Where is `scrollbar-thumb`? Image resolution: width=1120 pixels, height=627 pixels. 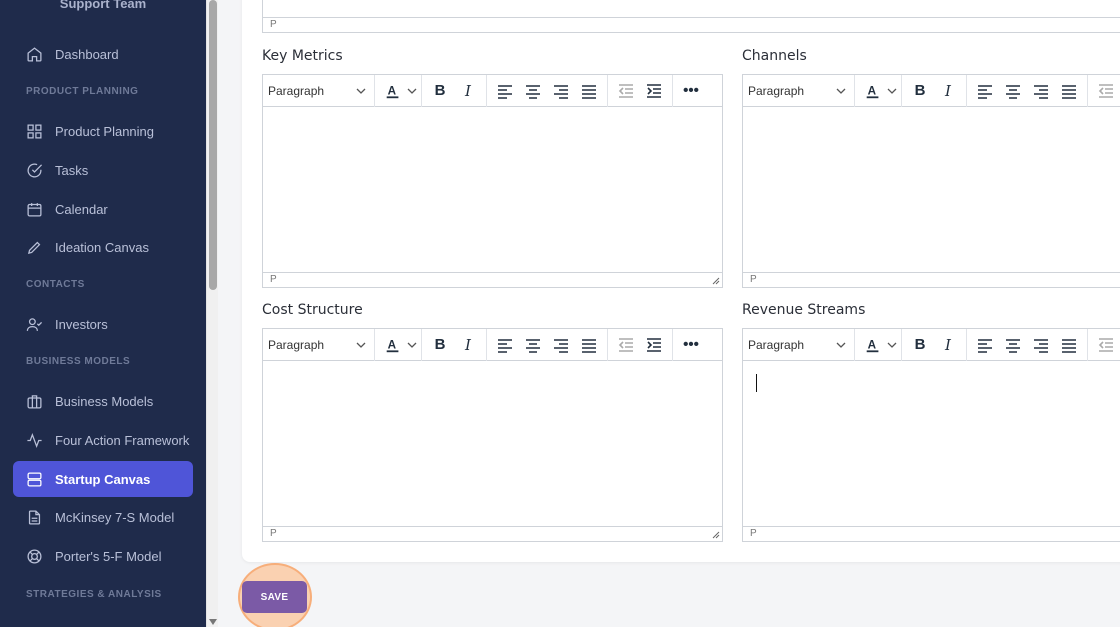
scrollbar-thumb is located at coordinates (213, 145).